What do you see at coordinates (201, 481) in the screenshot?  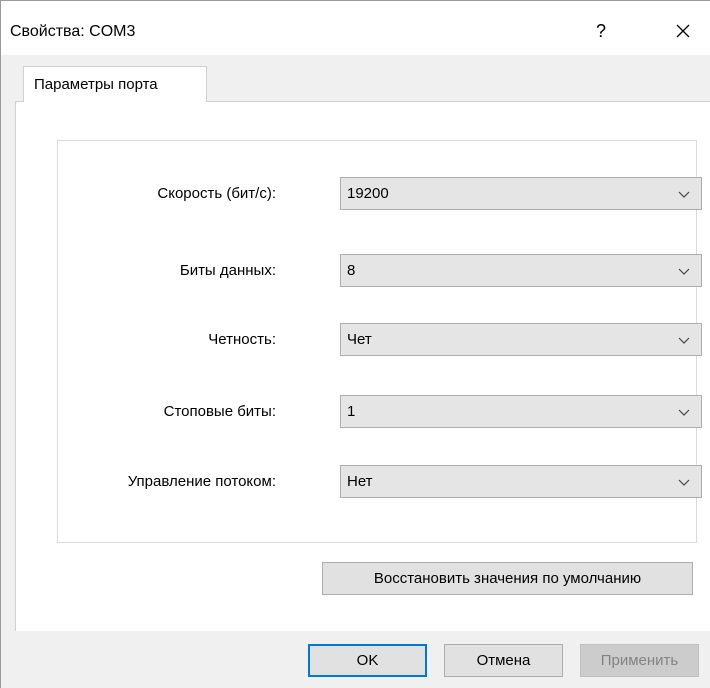 I see `flow-control-label: Управление потоком:` at bounding box center [201, 481].